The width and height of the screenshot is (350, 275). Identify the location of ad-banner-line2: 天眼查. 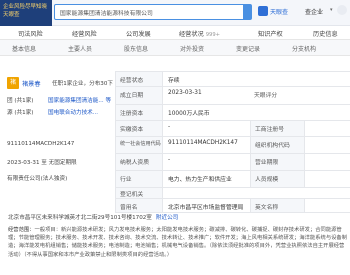
(11, 15).